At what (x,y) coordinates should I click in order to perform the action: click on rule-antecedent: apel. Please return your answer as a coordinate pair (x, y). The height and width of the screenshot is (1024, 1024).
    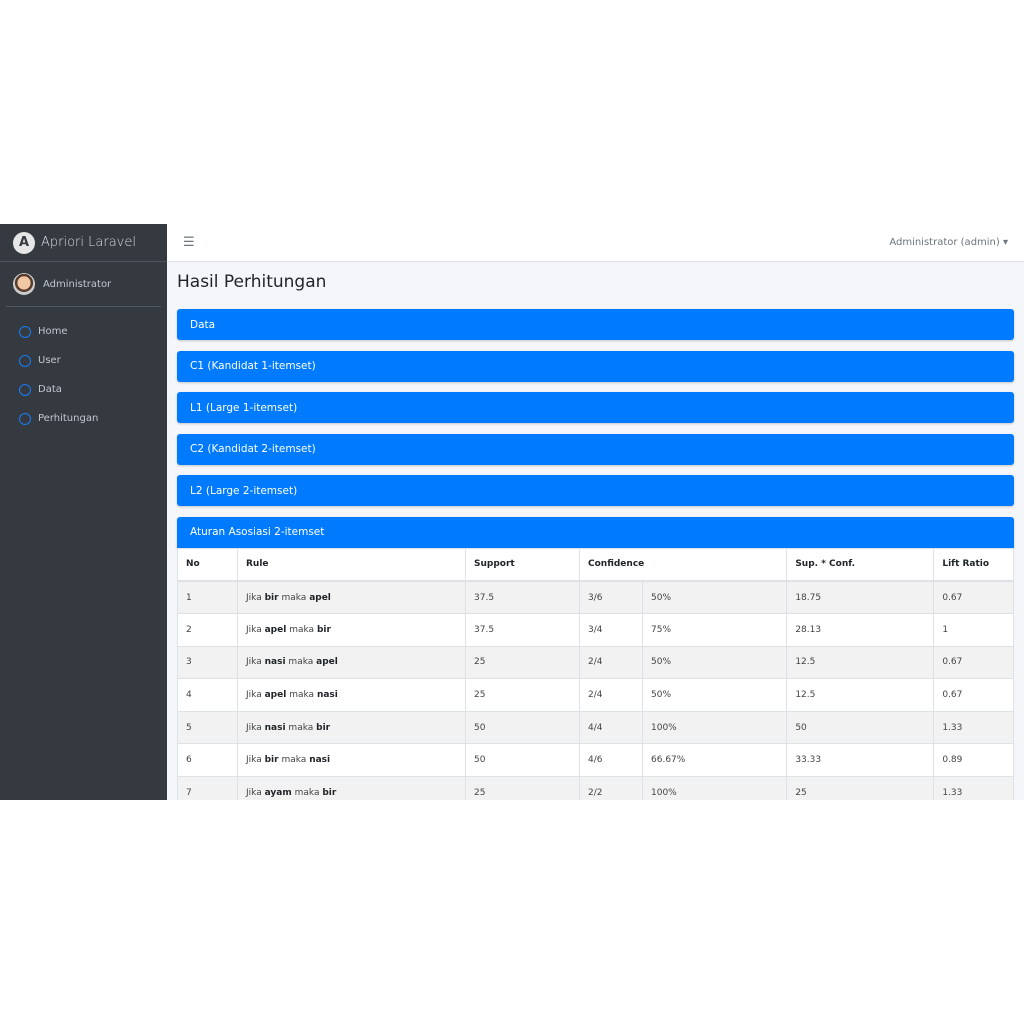
    Looking at the image, I should click on (275, 695).